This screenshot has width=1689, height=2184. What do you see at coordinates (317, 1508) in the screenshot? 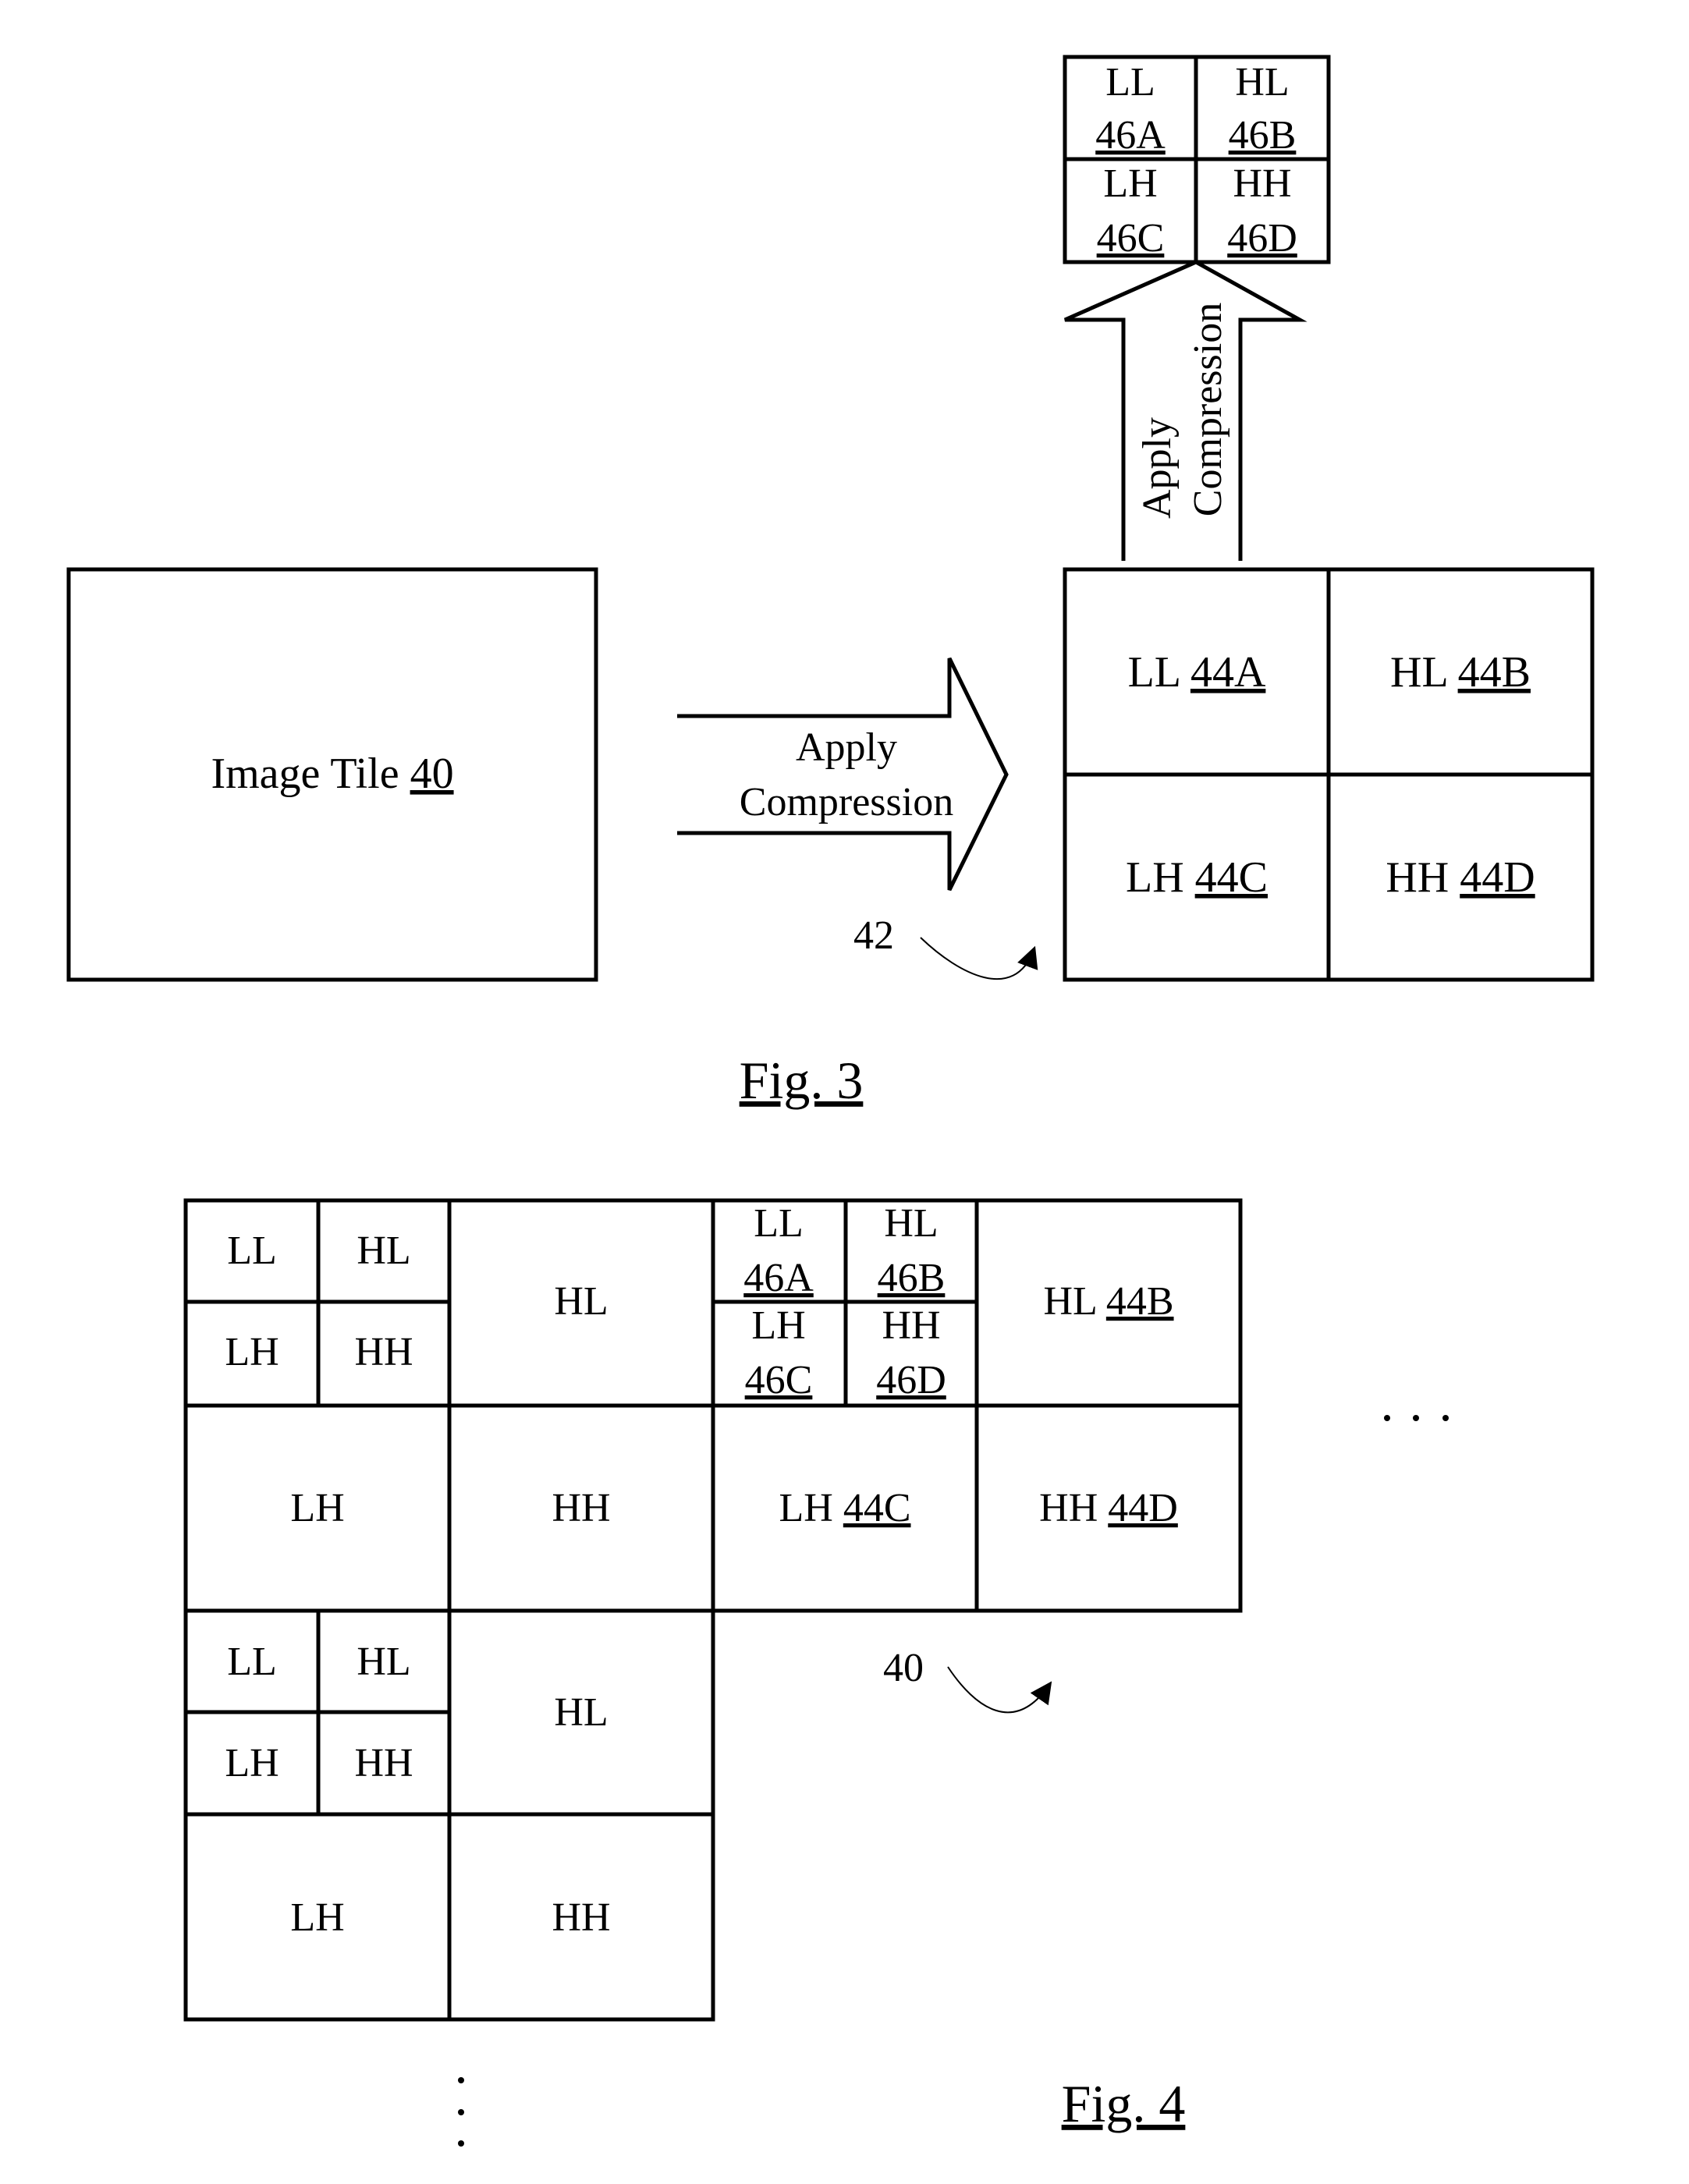
I see `tile1-lh: LH` at bounding box center [317, 1508].